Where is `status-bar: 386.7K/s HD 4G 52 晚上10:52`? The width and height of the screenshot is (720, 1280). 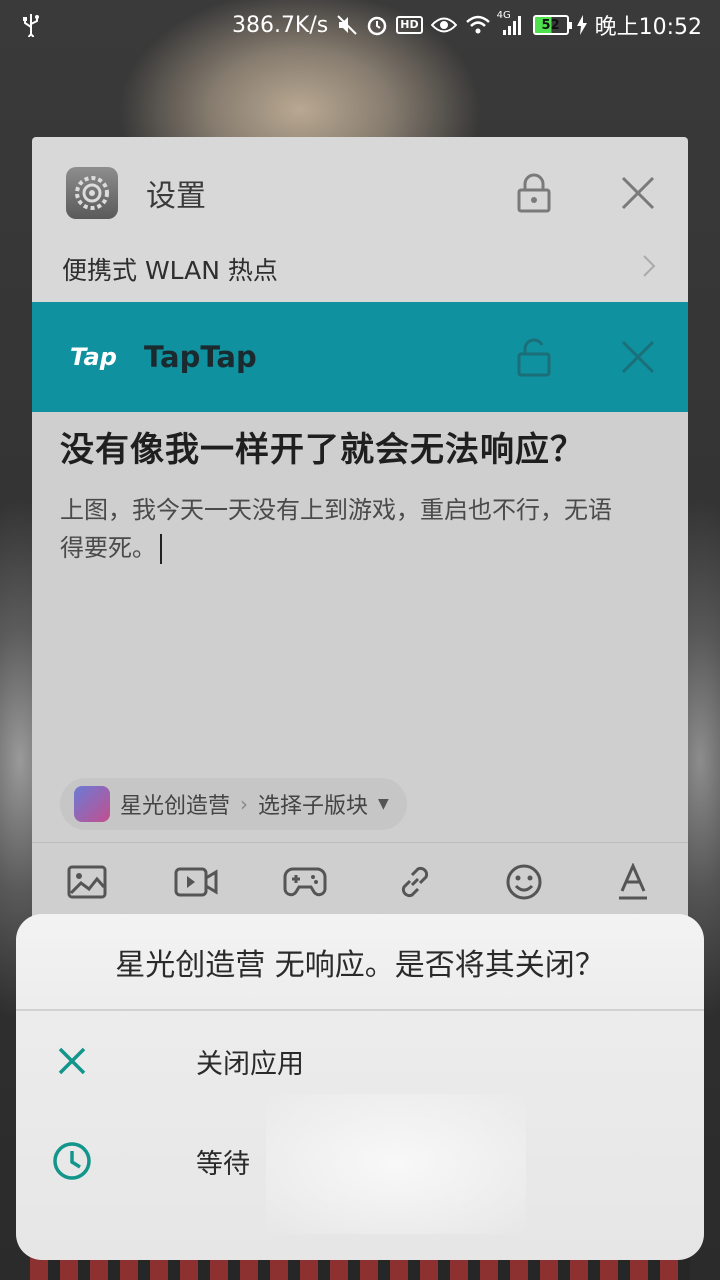
status-bar: 386.7K/s HD 4G 52 晚上10:52 is located at coordinates (360, 25).